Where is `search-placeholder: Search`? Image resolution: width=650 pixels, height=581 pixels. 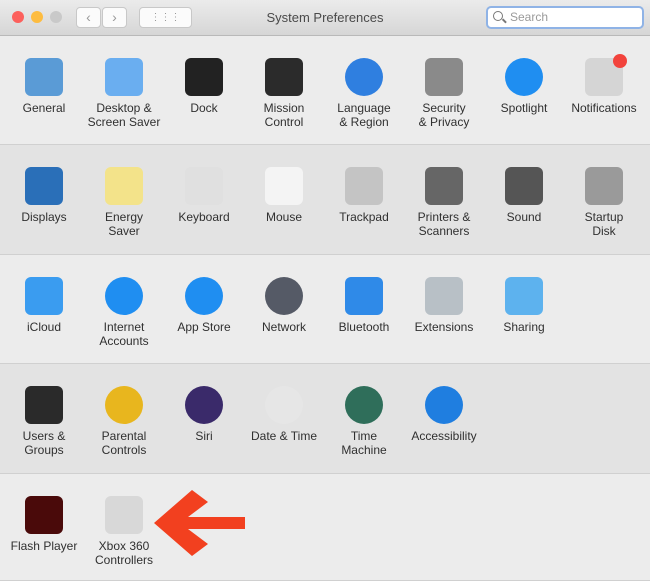
search-placeholder: Search is located at coordinates (529, 17).